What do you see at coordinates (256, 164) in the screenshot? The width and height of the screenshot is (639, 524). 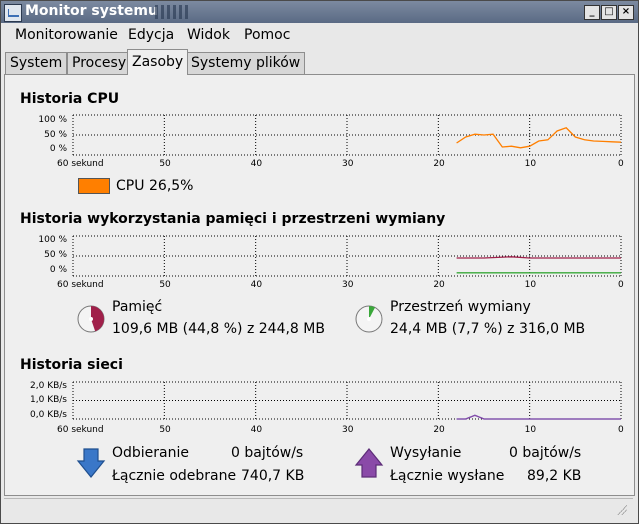 I see `cpu-x-tick: 40` at bounding box center [256, 164].